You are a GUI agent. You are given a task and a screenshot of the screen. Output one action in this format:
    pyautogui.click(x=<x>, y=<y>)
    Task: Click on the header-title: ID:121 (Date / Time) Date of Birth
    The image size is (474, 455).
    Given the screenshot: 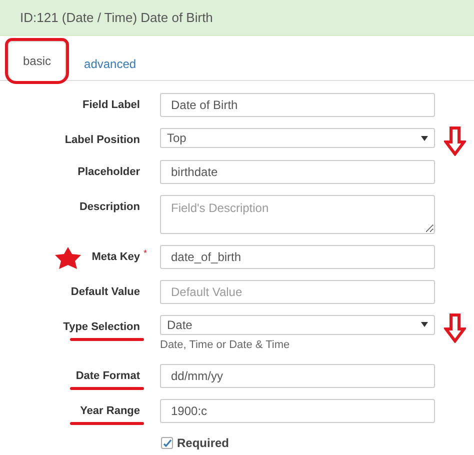 What is the action you would take?
    pyautogui.click(x=116, y=17)
    